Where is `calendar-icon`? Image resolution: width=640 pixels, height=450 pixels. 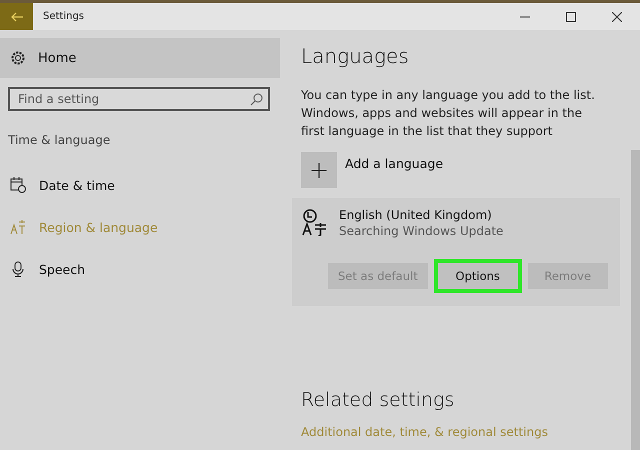 calendar-icon is located at coordinates (18, 185).